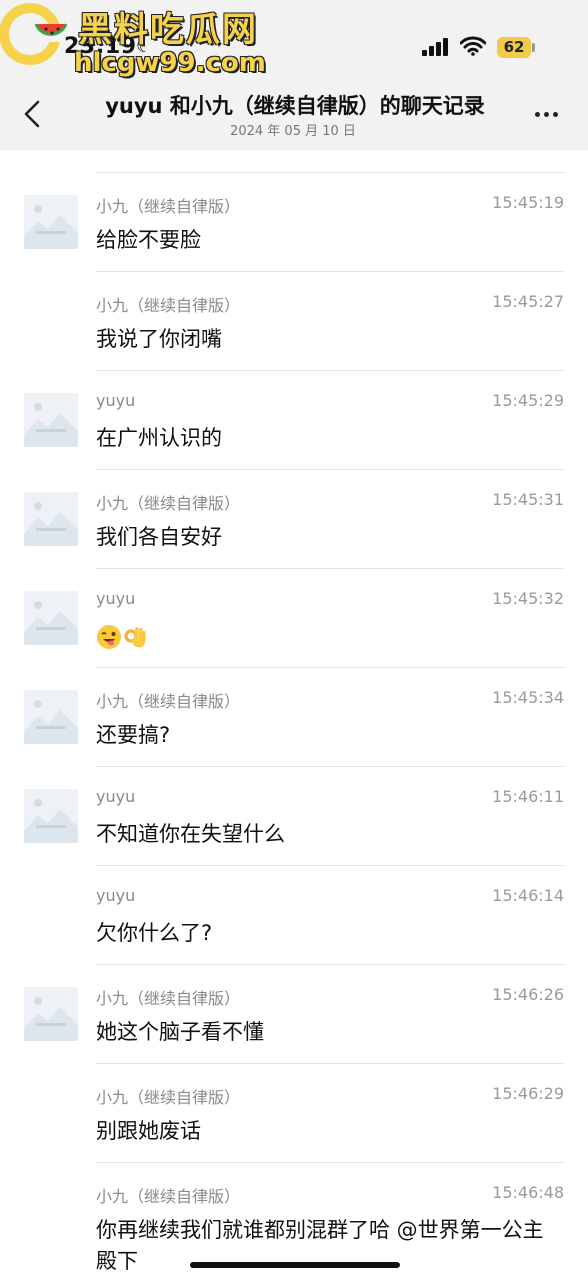  I want to click on battery-level: 62, so click(514, 47).